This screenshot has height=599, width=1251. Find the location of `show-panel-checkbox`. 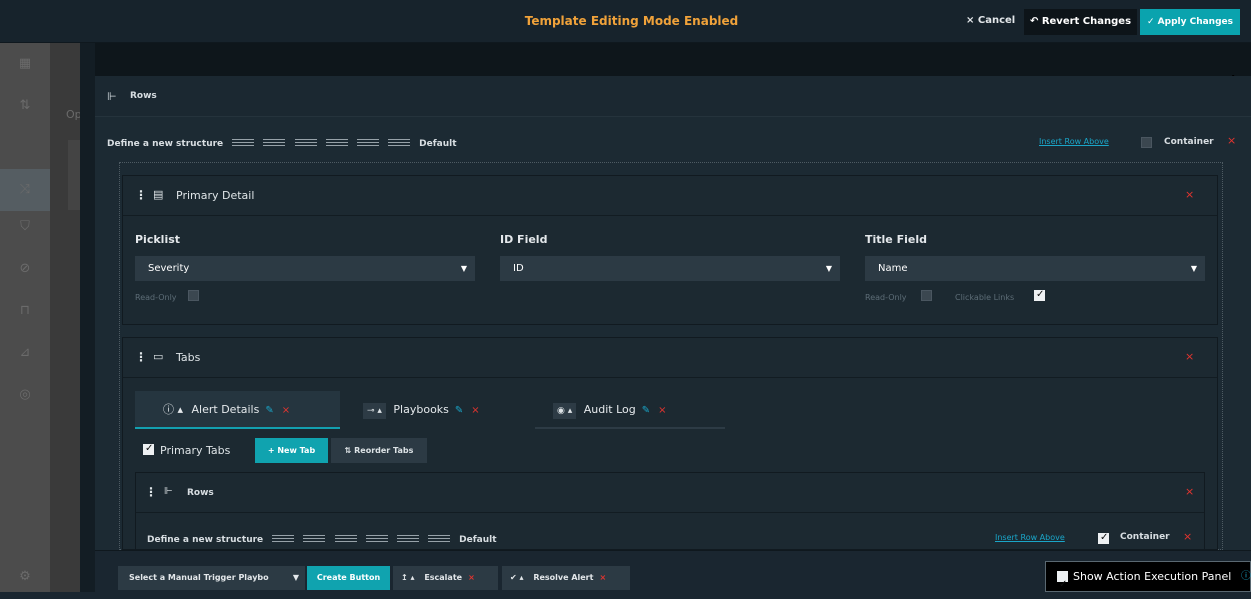

show-panel-checkbox is located at coordinates (1062, 584).